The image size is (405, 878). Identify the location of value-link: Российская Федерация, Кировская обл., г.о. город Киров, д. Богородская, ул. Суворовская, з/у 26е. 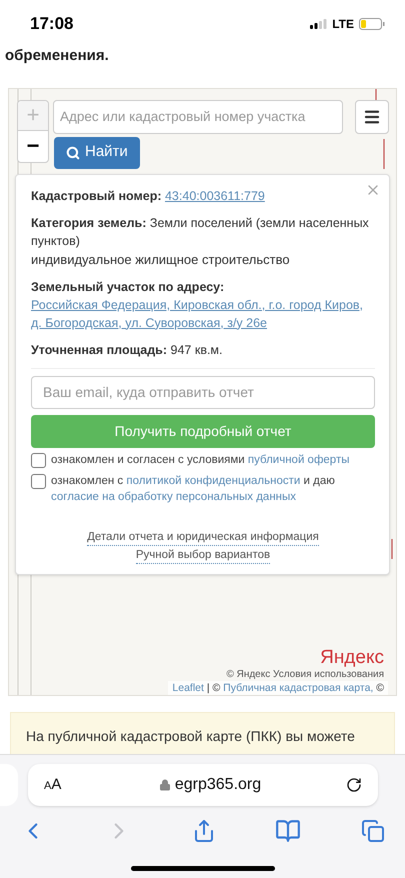
(203, 314).